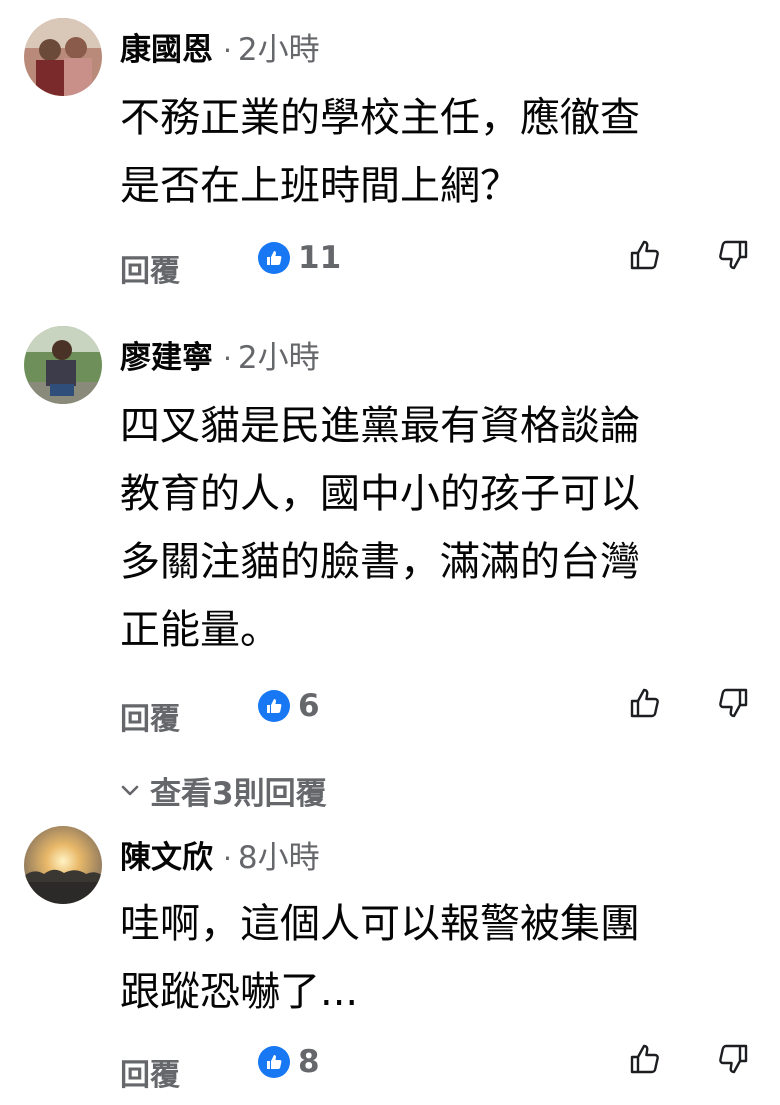 Image resolution: width=780 pixels, height=1105 pixels. Describe the element at coordinates (130, 790) in the screenshot. I see `chevron-down-icon` at that location.